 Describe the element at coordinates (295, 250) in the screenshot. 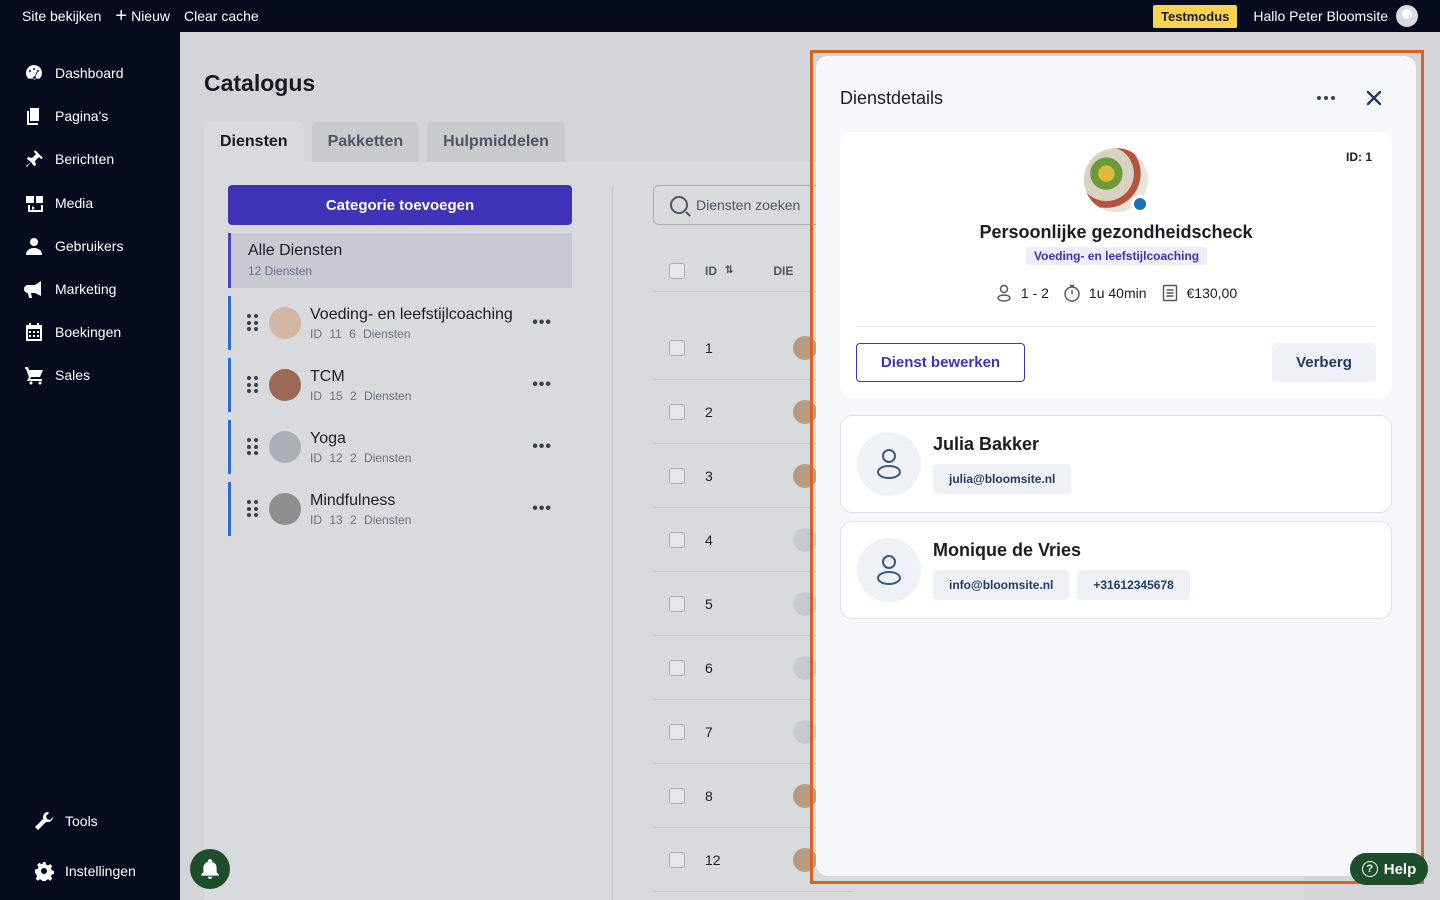

I see `all-services-title: Alle Diensten` at that location.